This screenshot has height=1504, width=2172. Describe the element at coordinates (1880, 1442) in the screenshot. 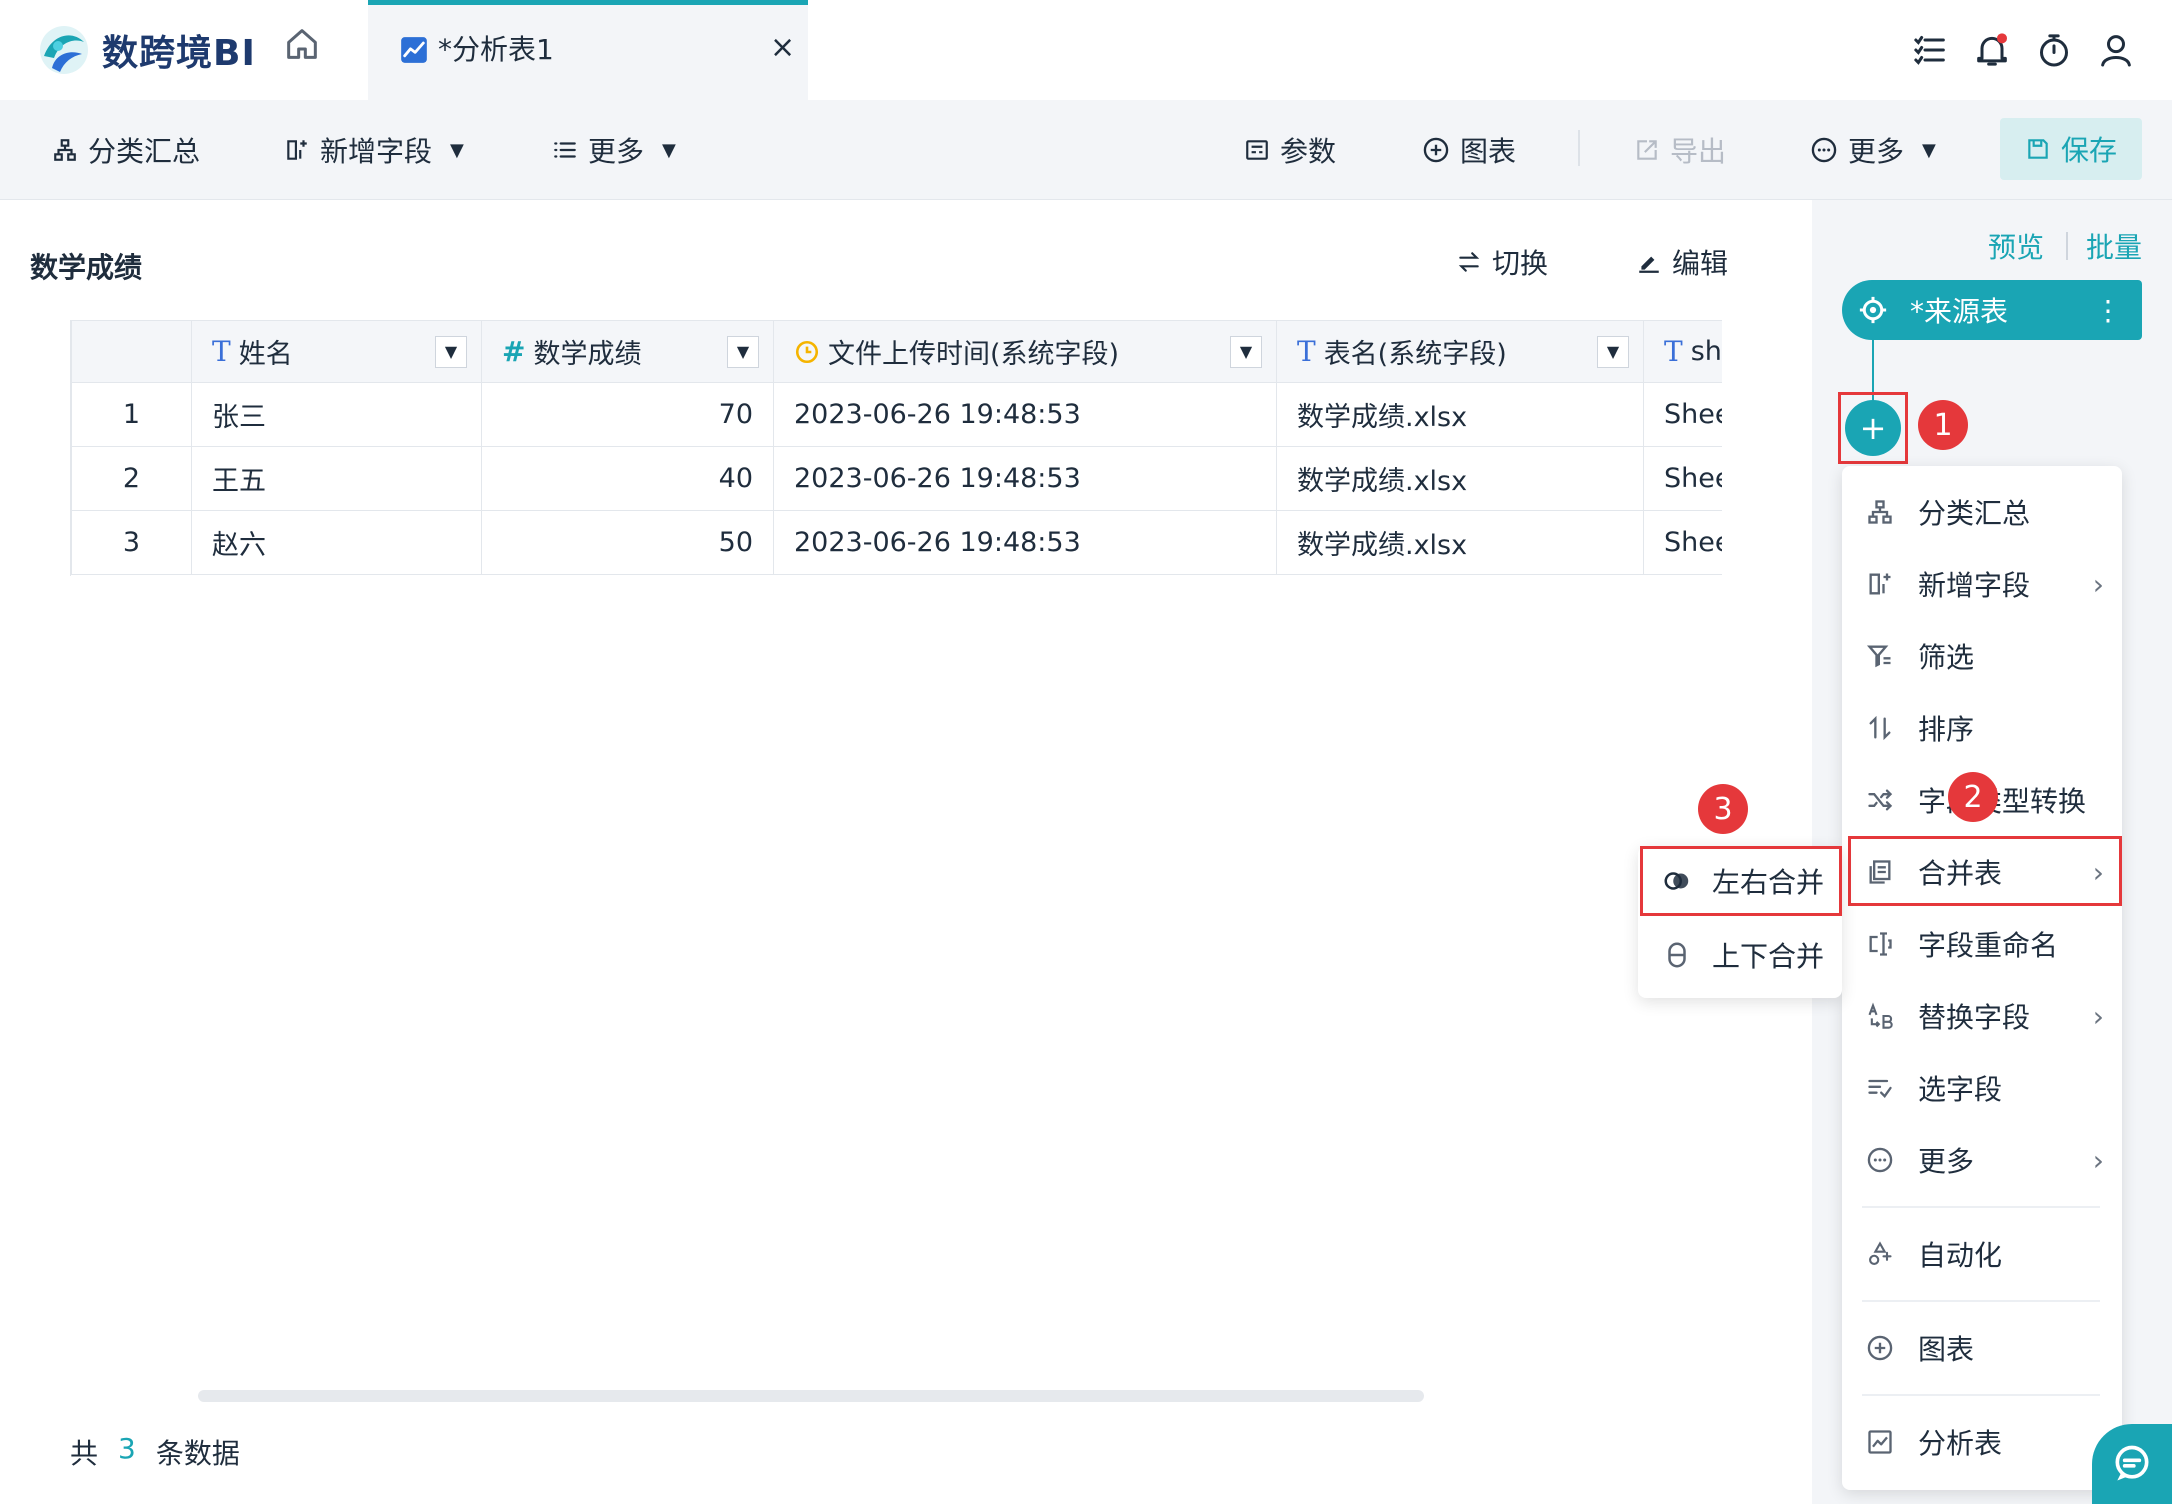

I see `analysis-chart-icon` at that location.